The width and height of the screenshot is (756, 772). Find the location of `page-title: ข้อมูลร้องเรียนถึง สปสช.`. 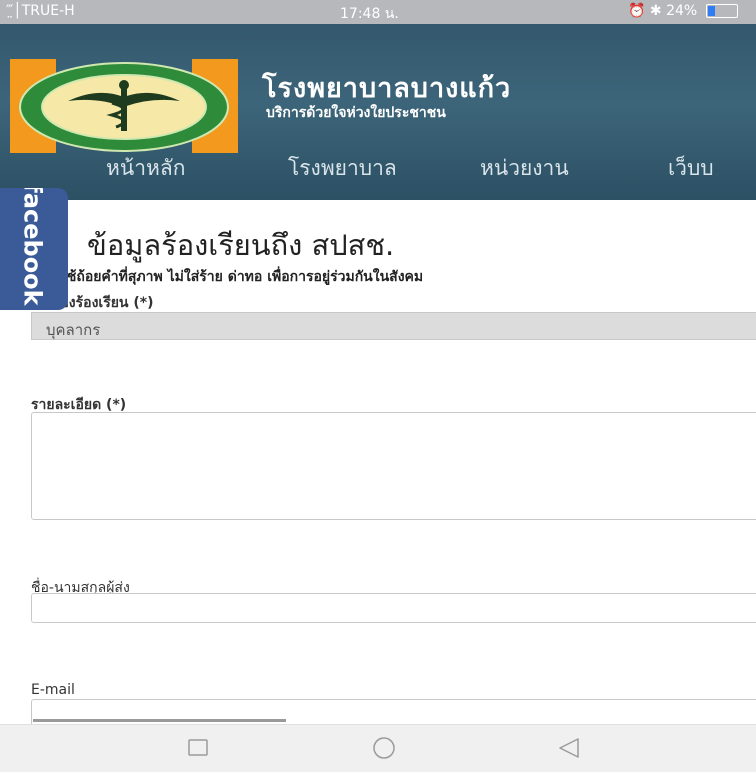

page-title: ข้อมูลร้องเรียนถึง สปสช. is located at coordinates (241, 245).